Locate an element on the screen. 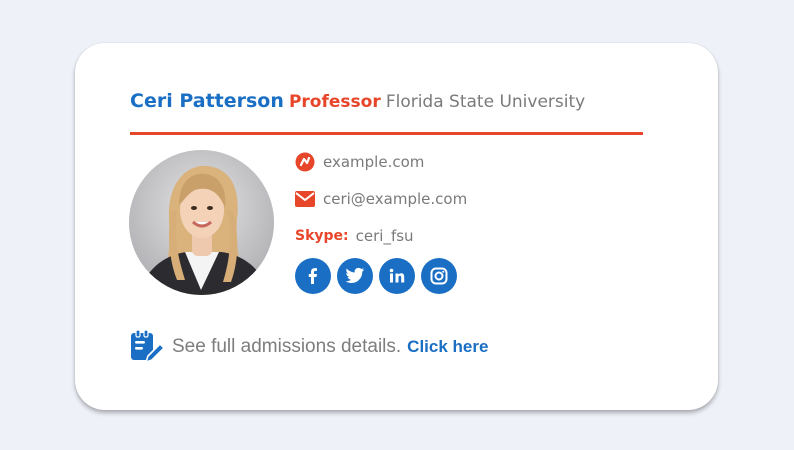  admissions-text: See full admissions details. is located at coordinates (287, 346).